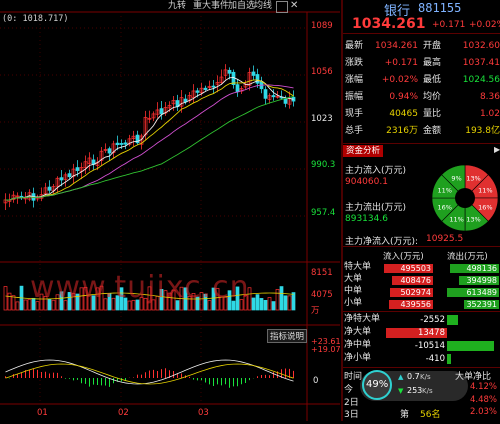 The image size is (500, 424). What do you see at coordinates (421, 33) in the screenshot?
I see `header-divider` at bounding box center [421, 33].